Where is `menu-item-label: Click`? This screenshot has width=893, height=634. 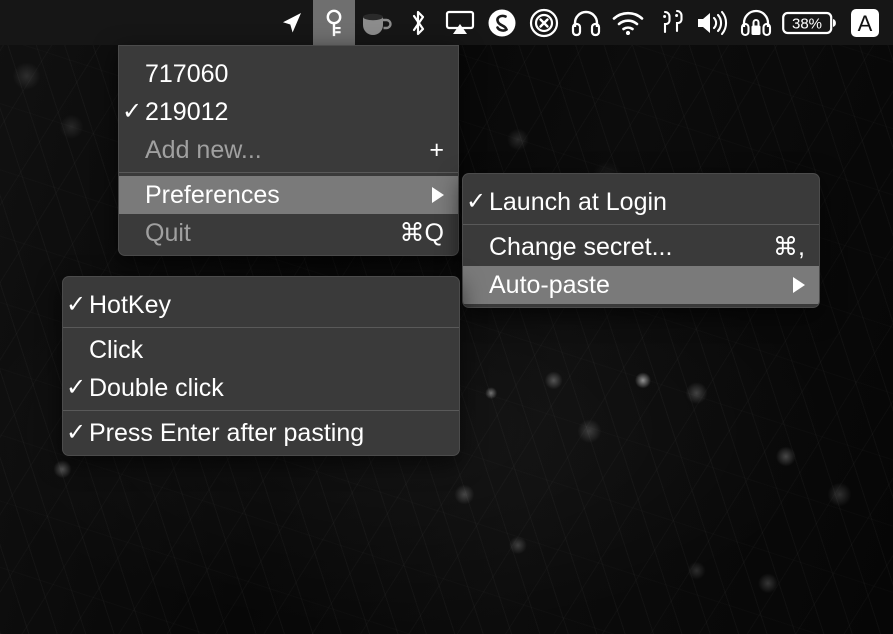 menu-item-label: Click is located at coordinates (116, 349).